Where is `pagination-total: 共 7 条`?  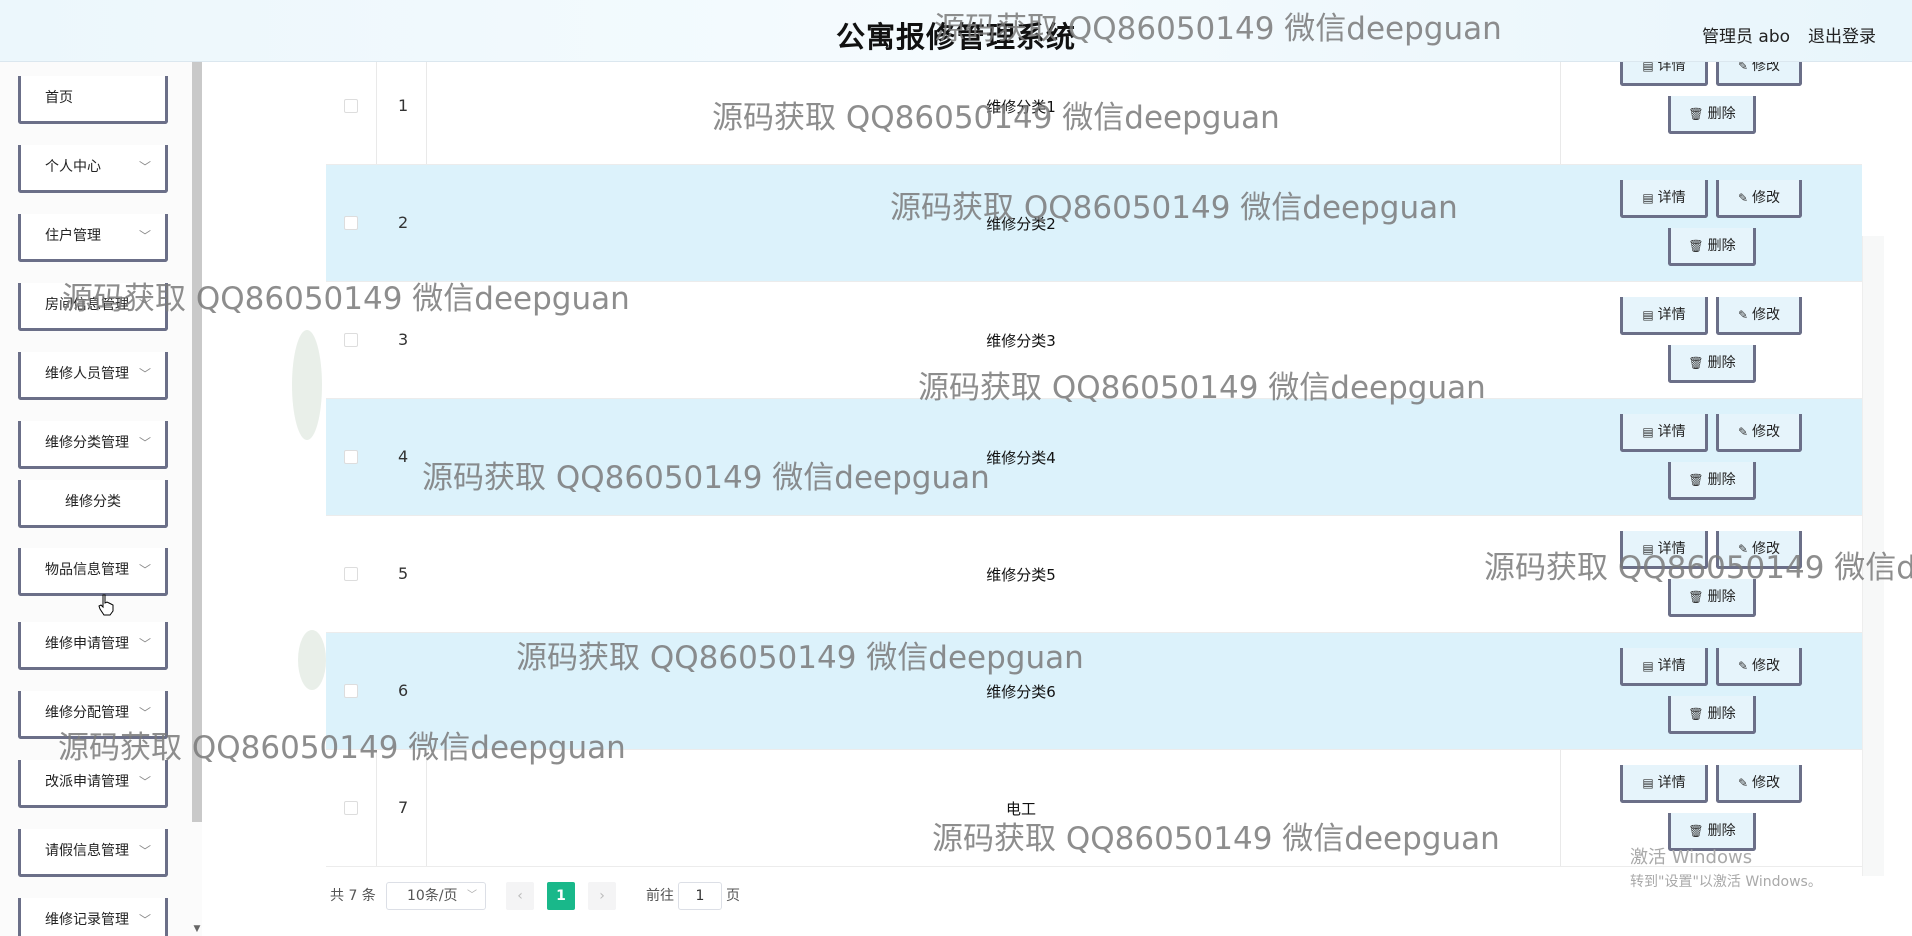 pagination-total: 共 7 条 is located at coordinates (353, 896).